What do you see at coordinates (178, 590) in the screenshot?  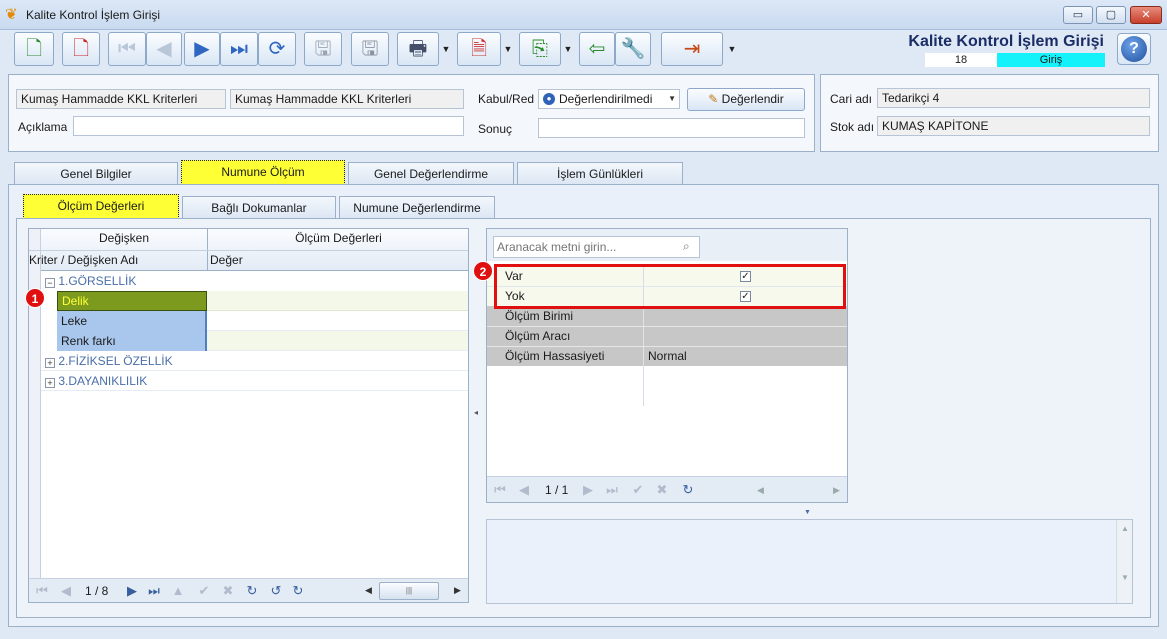 I see `insert-icon: ▲` at bounding box center [178, 590].